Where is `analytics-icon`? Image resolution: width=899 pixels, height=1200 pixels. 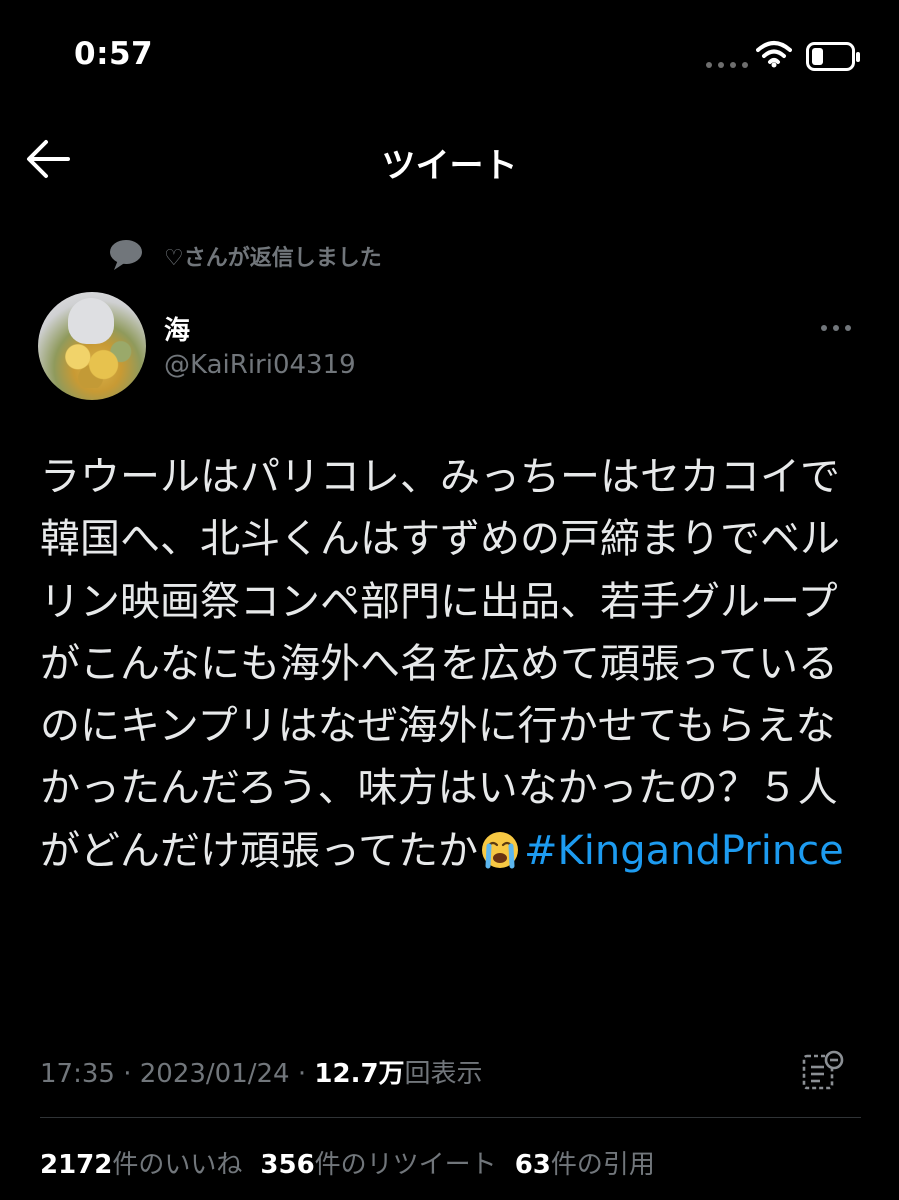
analytics-icon is located at coordinates (823, 1073).